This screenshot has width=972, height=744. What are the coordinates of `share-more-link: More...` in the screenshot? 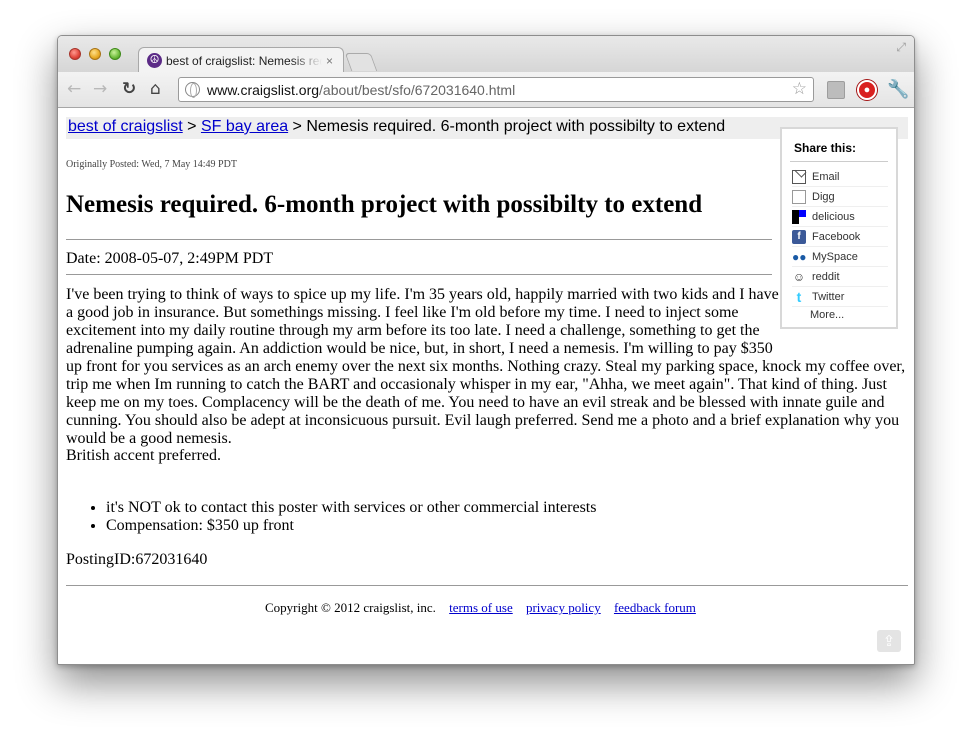 It's located at (827, 315).